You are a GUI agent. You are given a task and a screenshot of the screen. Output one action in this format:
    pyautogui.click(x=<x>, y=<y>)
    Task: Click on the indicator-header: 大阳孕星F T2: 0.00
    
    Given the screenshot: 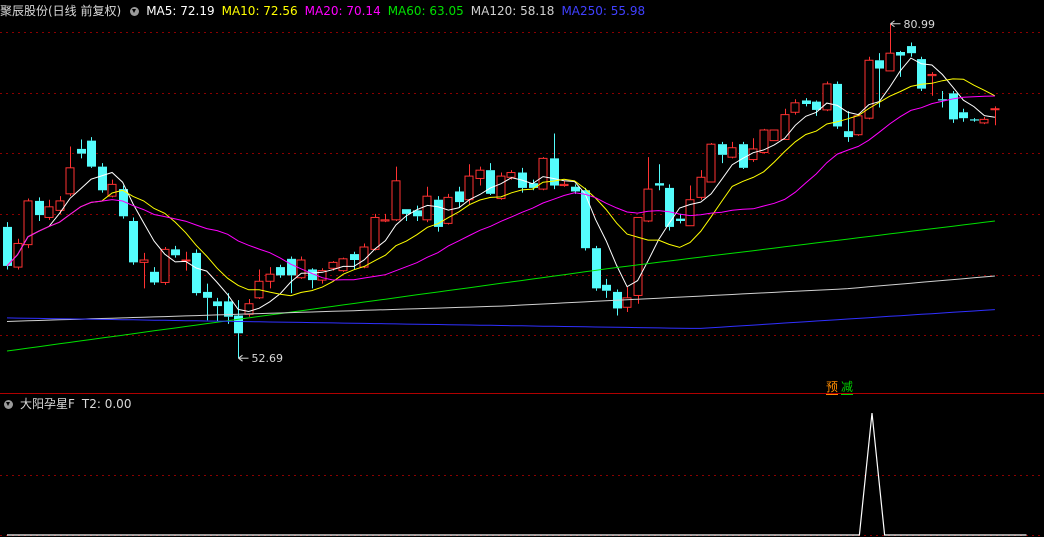 What is the action you would take?
    pyautogui.click(x=69, y=404)
    